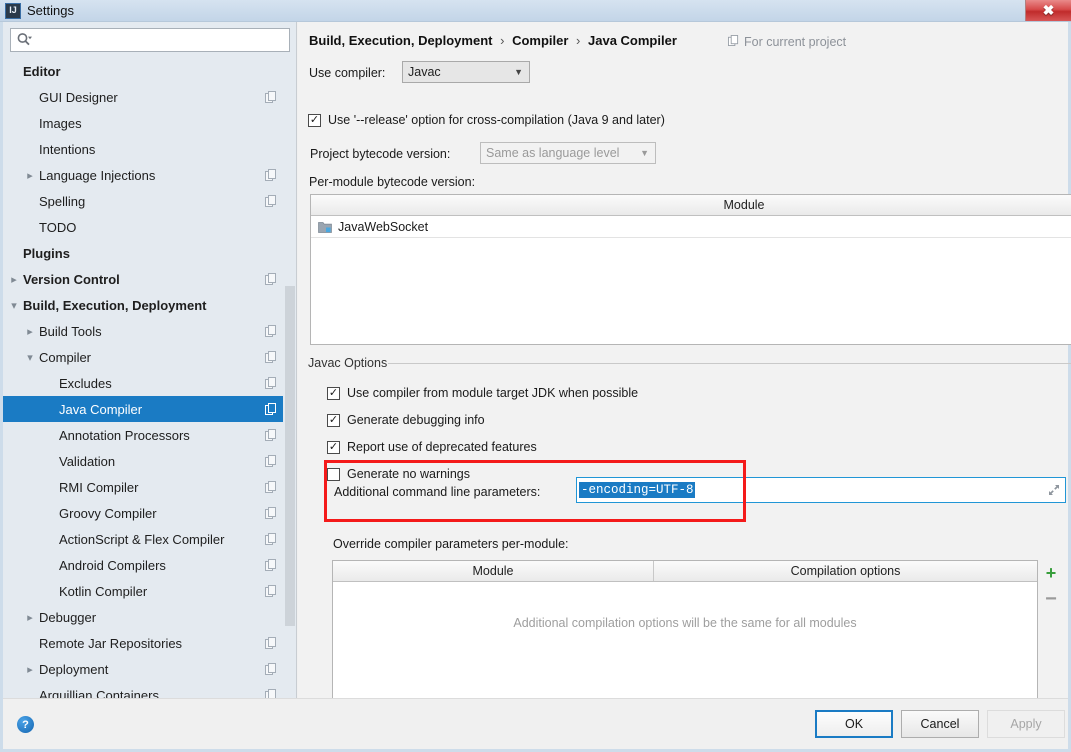 The width and height of the screenshot is (1071, 752). I want to click on breadcrumb-item-1: Compiler, so click(540, 40).